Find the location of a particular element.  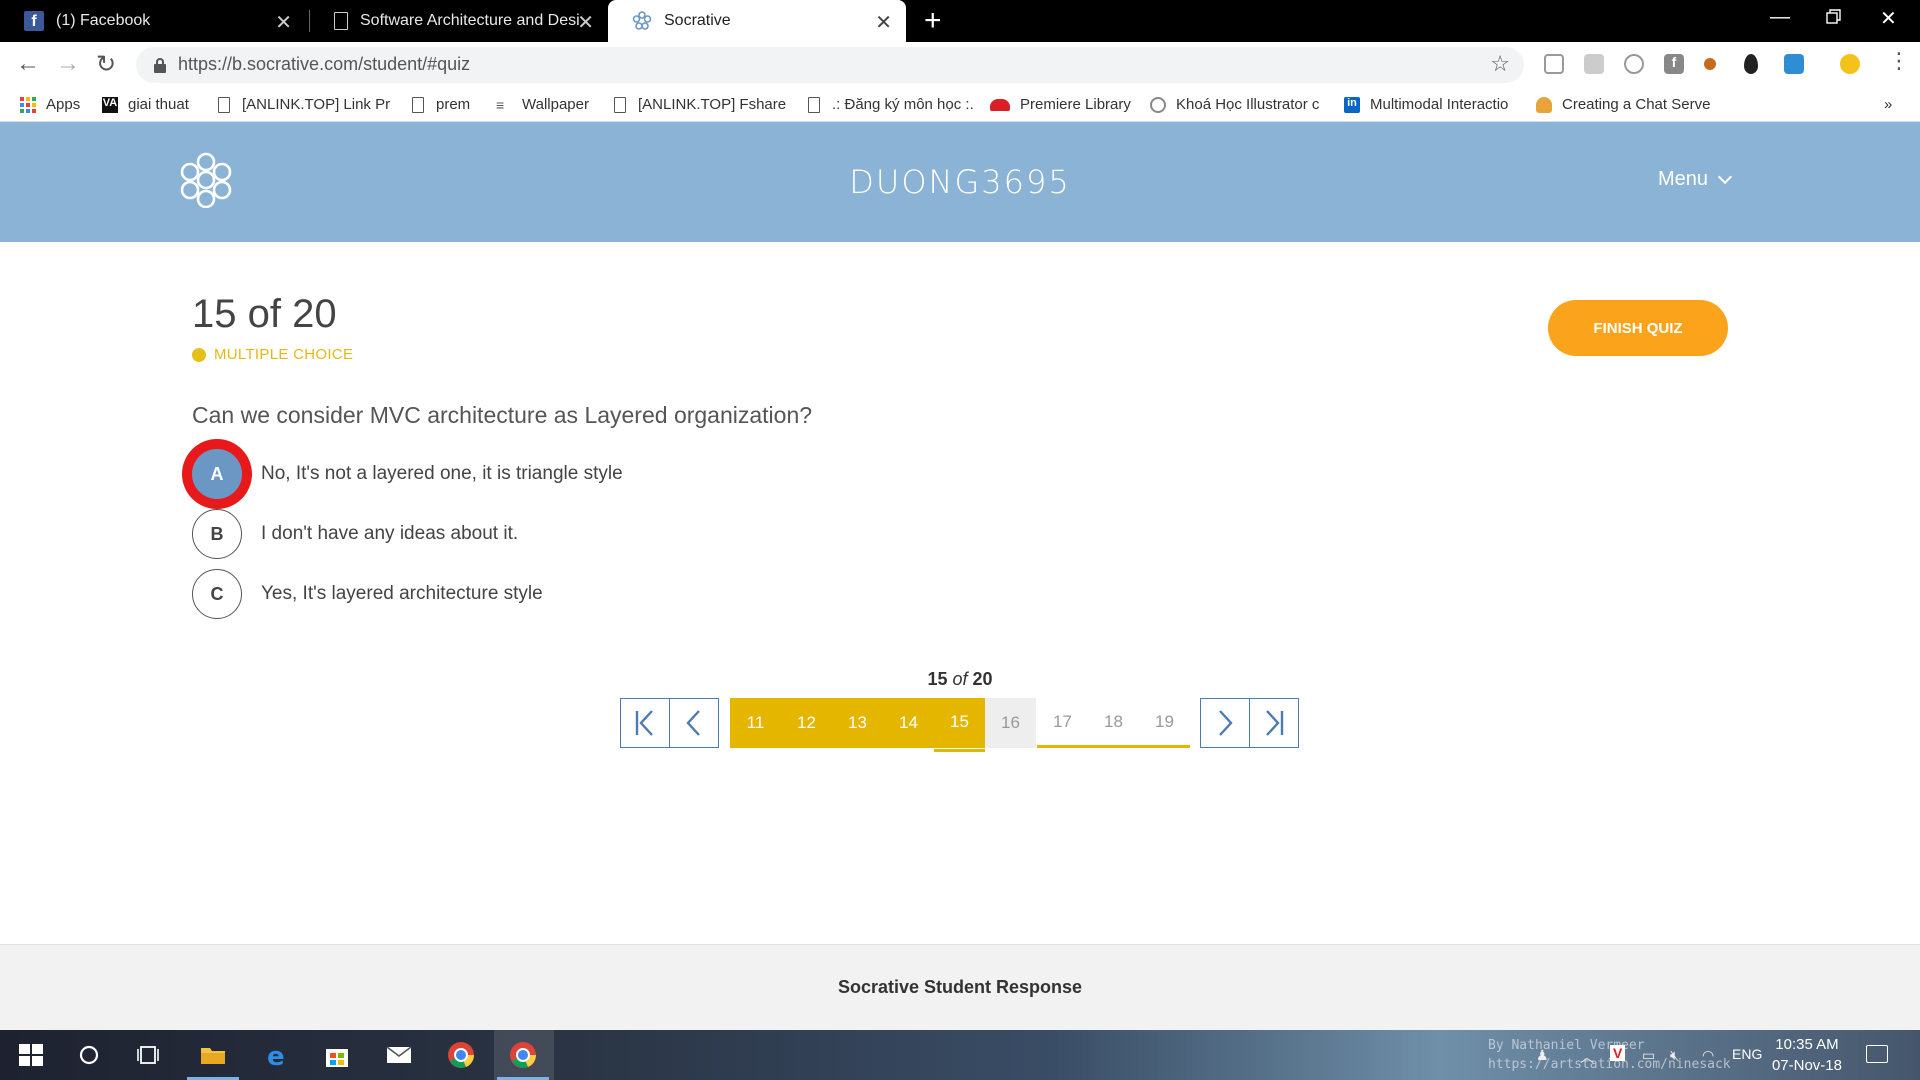

edge-browser-icon: e is located at coordinates (277, 1055).